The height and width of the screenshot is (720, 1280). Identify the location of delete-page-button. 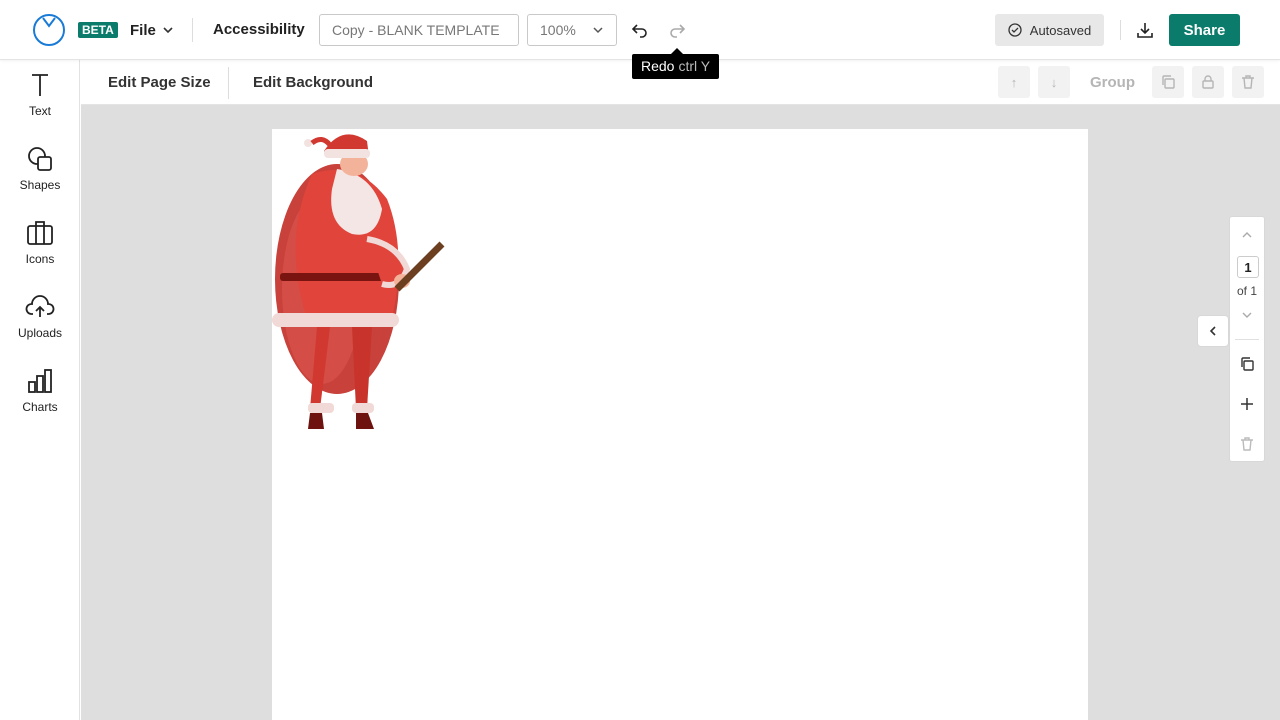
(1247, 444).